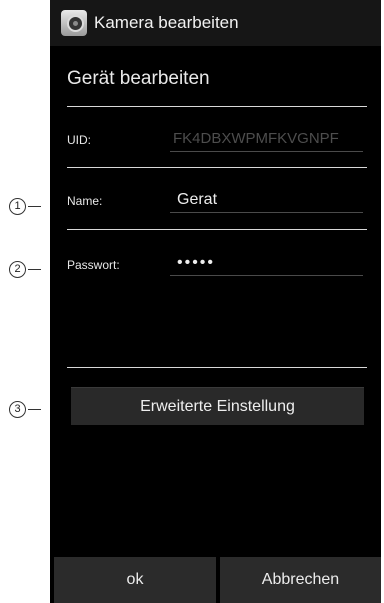 The width and height of the screenshot is (384, 603). What do you see at coordinates (217, 406) in the screenshot?
I see `advanced-settings-button: Erweiterte Einstellung` at bounding box center [217, 406].